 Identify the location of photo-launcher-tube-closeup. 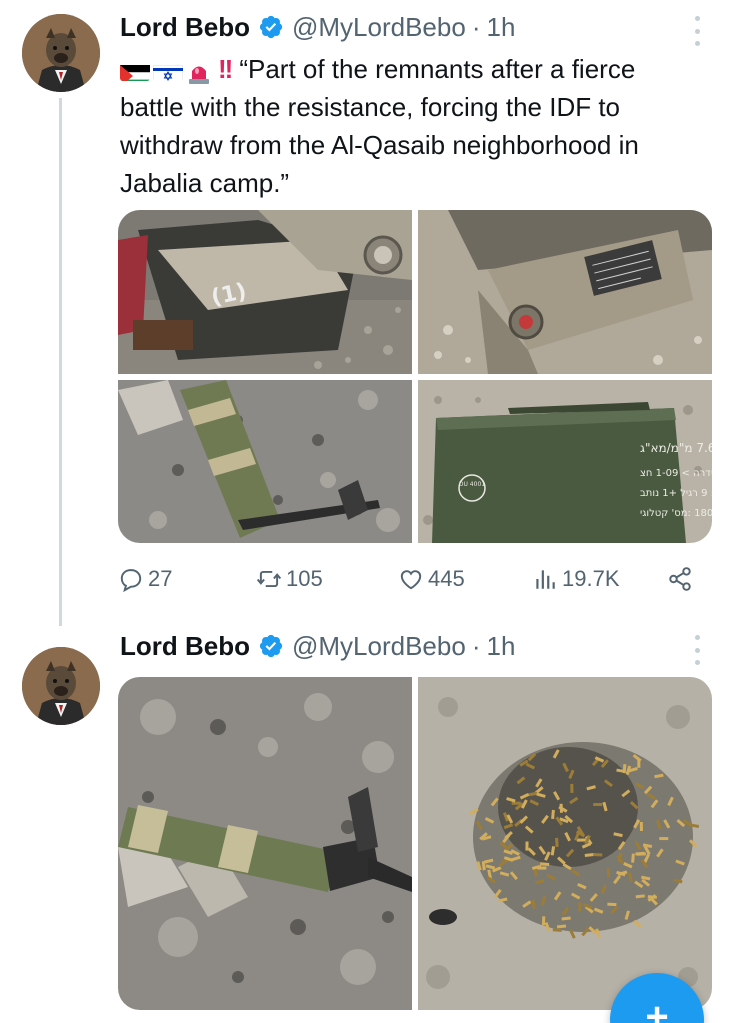
(265, 843).